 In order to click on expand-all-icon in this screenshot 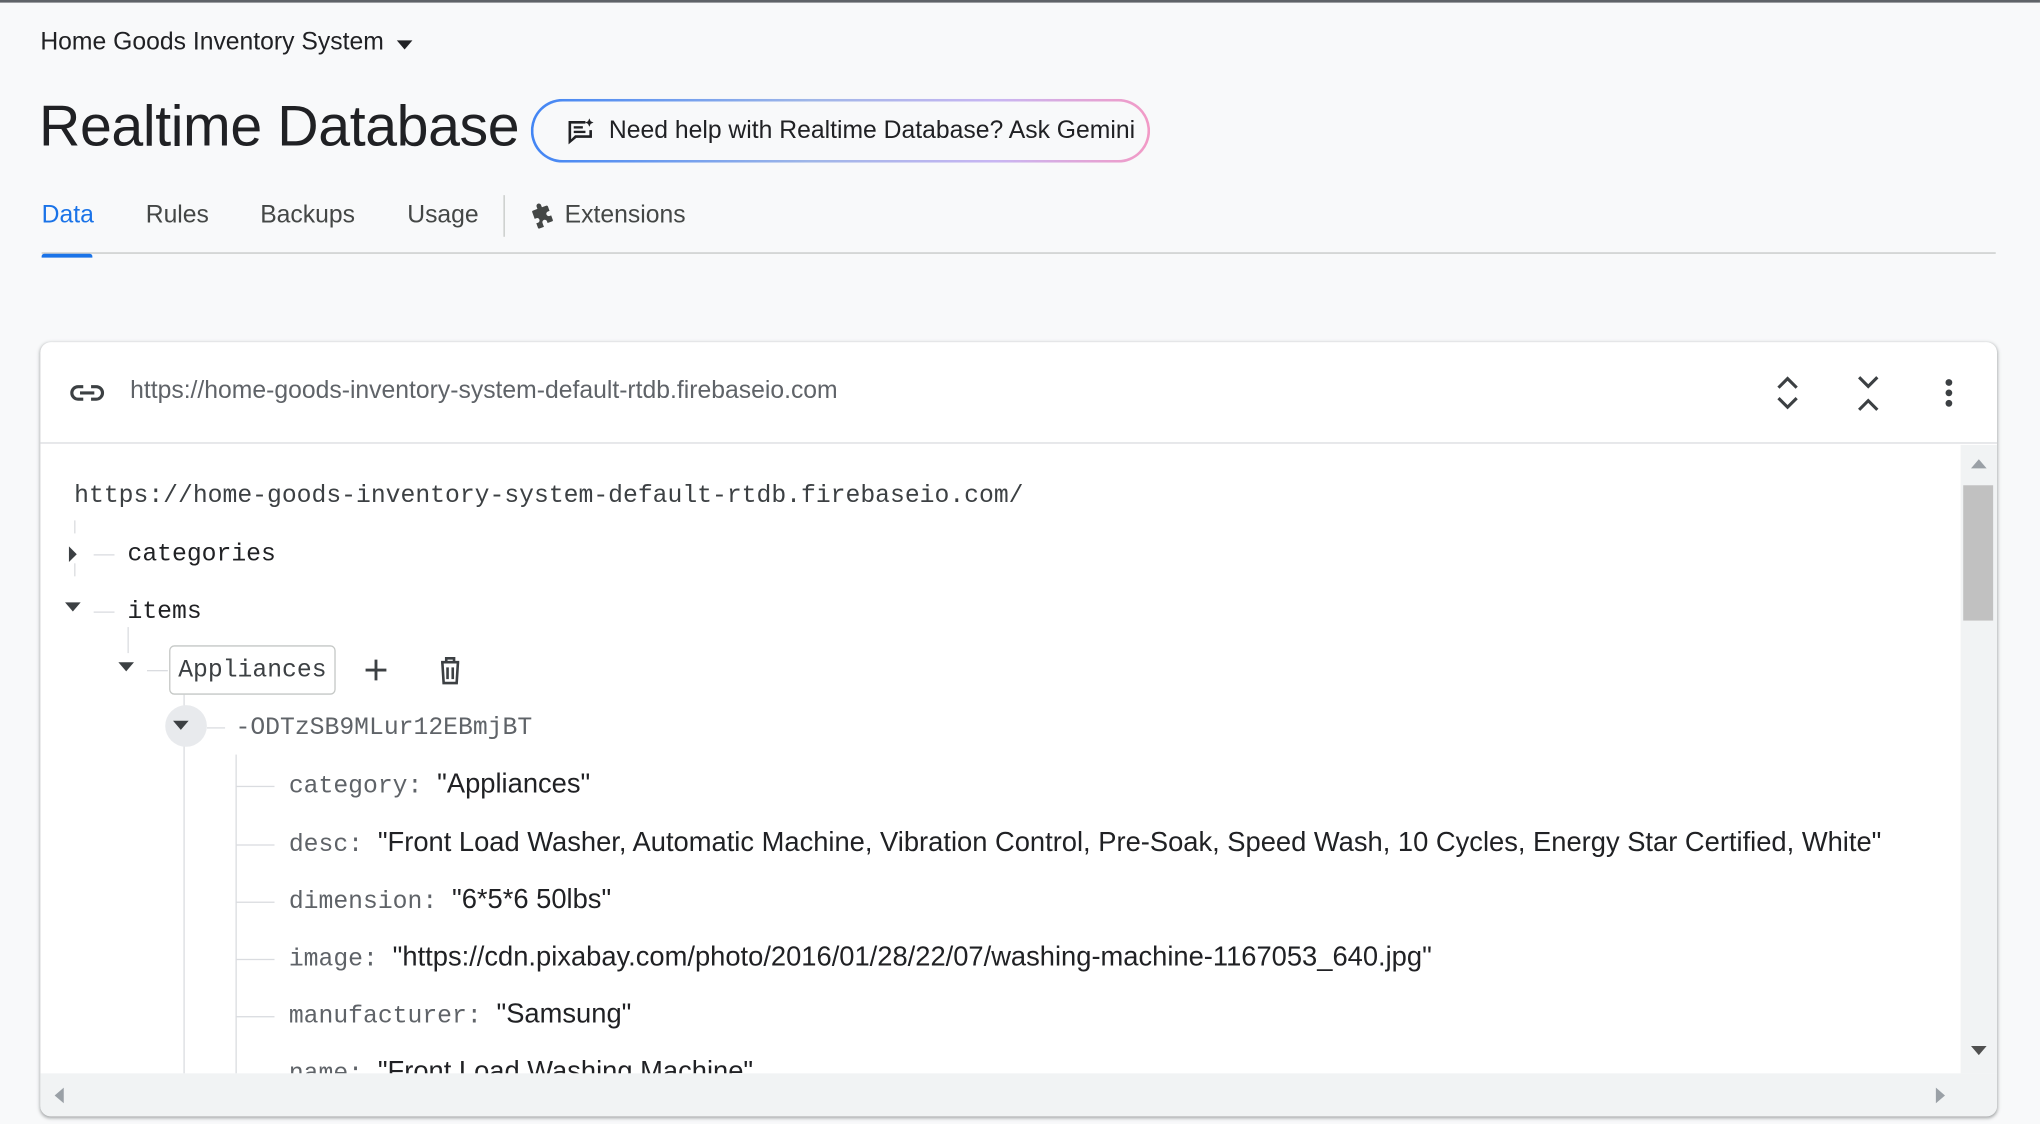, I will do `click(1787, 393)`.